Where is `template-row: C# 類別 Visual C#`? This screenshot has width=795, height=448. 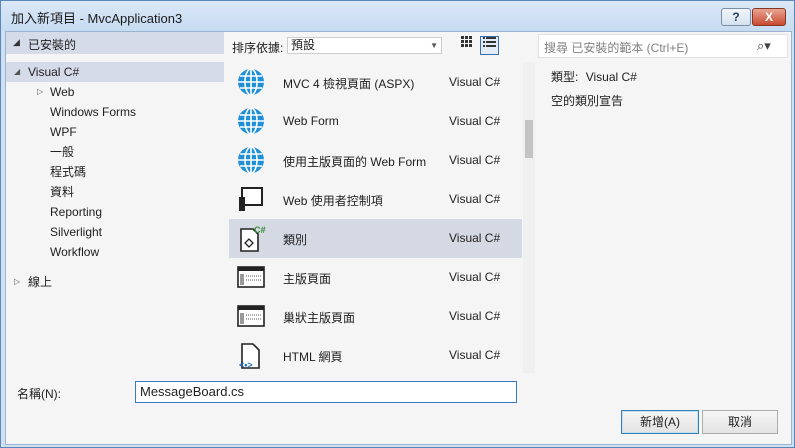
template-row: C# 類別 Visual C# is located at coordinates (375, 238).